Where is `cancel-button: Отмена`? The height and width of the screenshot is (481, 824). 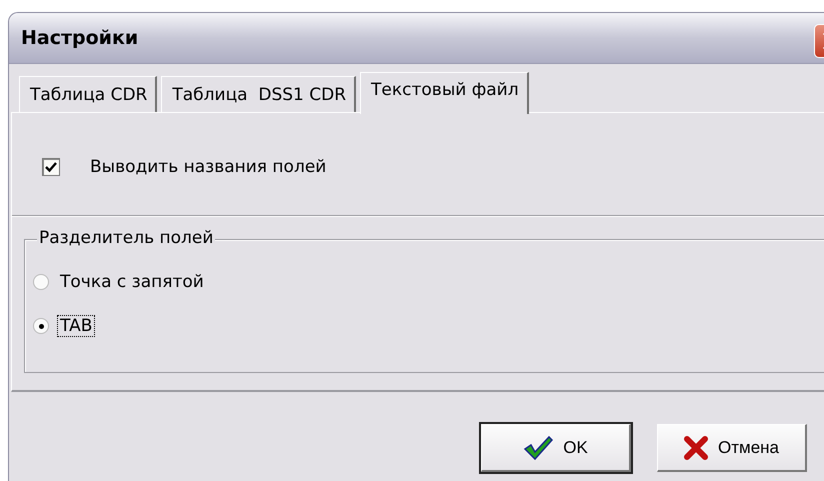
cancel-button: Отмена is located at coordinates (732, 448).